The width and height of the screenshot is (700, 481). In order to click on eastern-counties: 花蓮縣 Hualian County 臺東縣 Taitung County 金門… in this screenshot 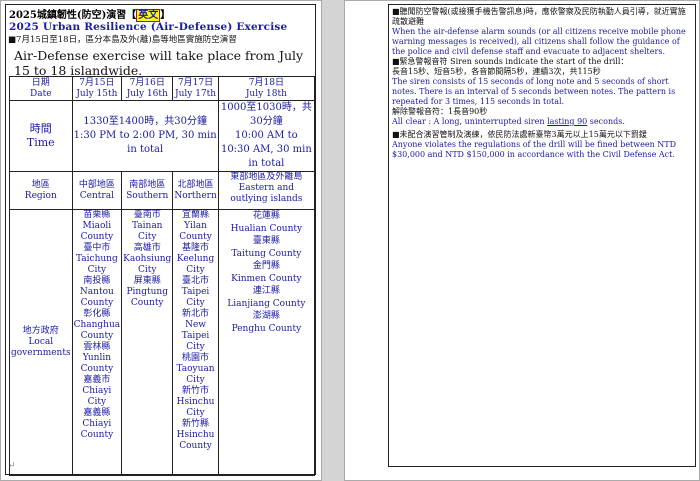, I will do `click(266, 342)`.